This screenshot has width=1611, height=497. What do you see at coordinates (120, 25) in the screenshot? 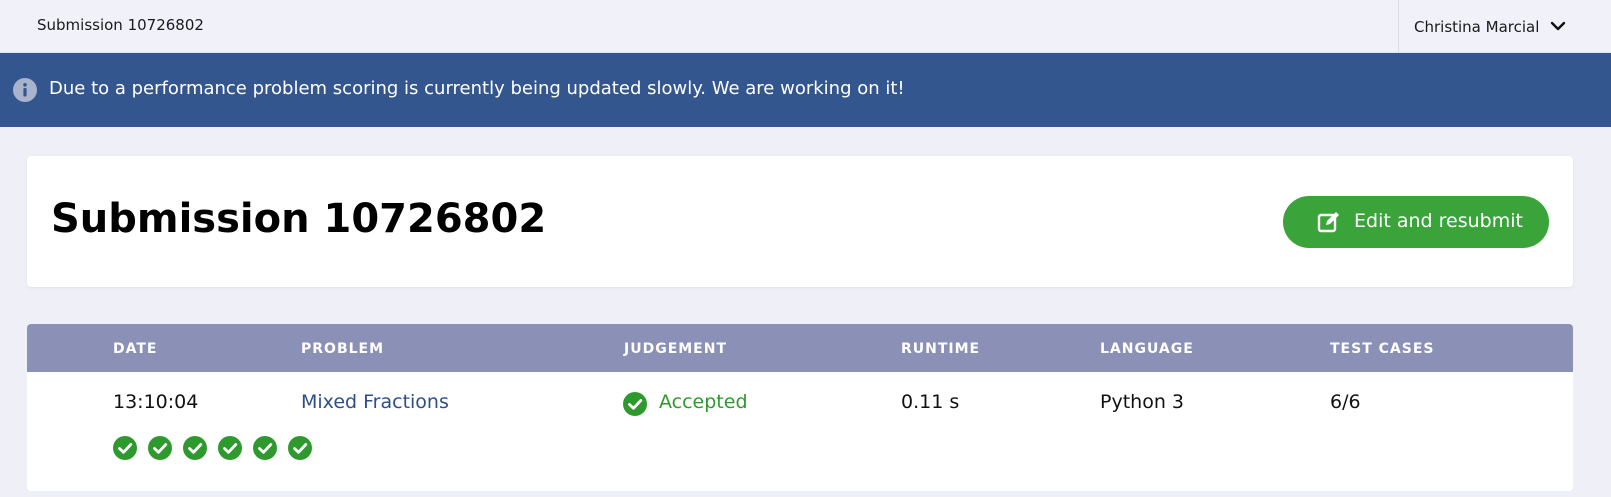
I see `breadcrumb: Submission 10726802` at bounding box center [120, 25].